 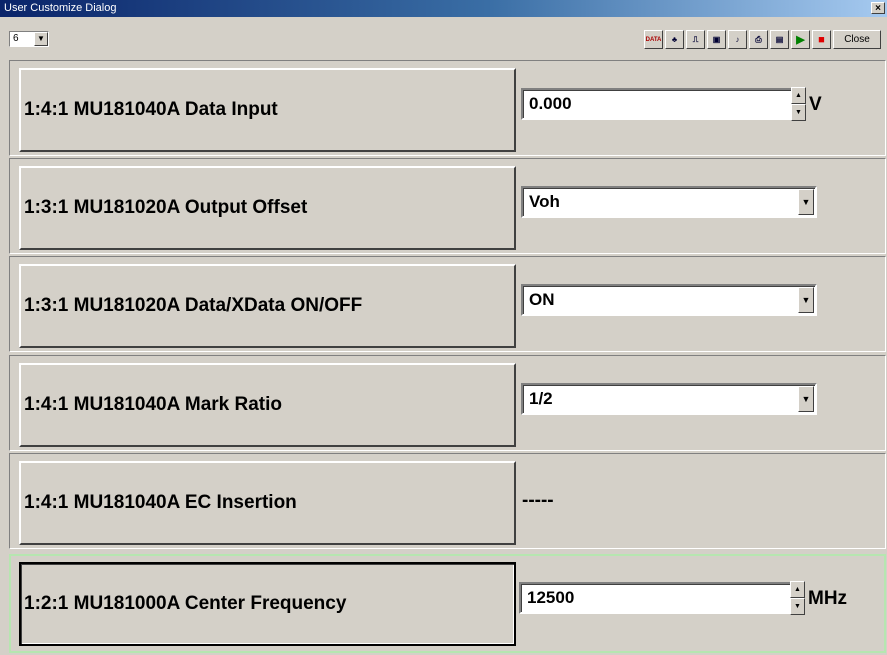 I want to click on field-value: 12500, so click(x=551, y=597).